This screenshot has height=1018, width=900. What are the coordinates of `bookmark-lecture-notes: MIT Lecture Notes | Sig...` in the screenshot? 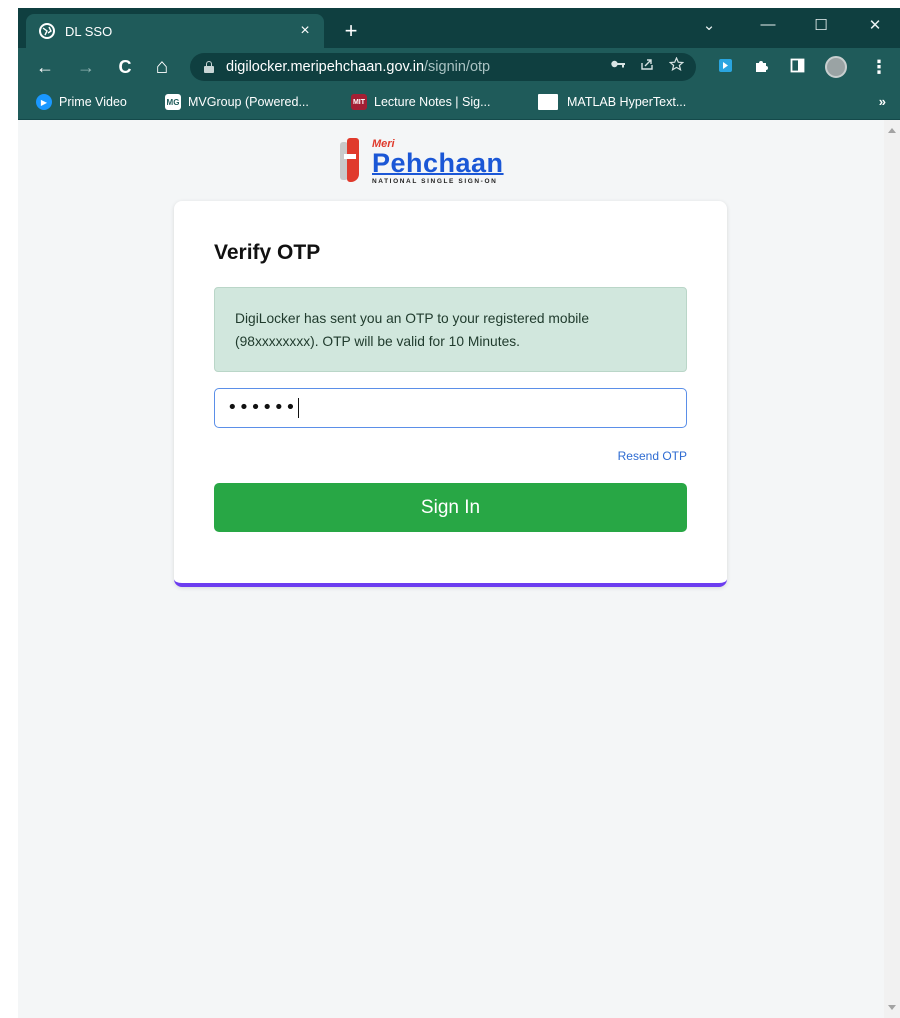 It's located at (421, 102).